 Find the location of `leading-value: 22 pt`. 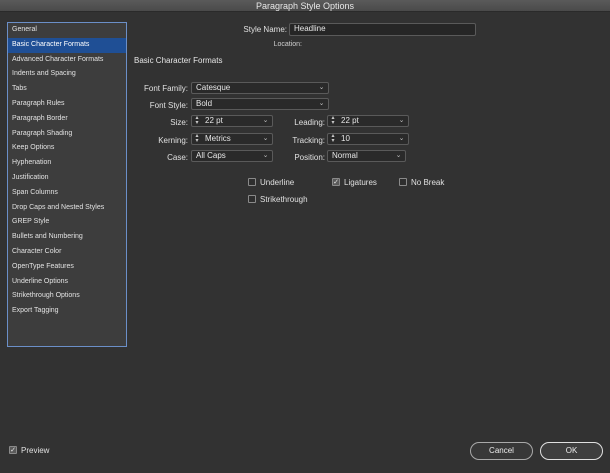

leading-value: 22 pt is located at coordinates (350, 120).